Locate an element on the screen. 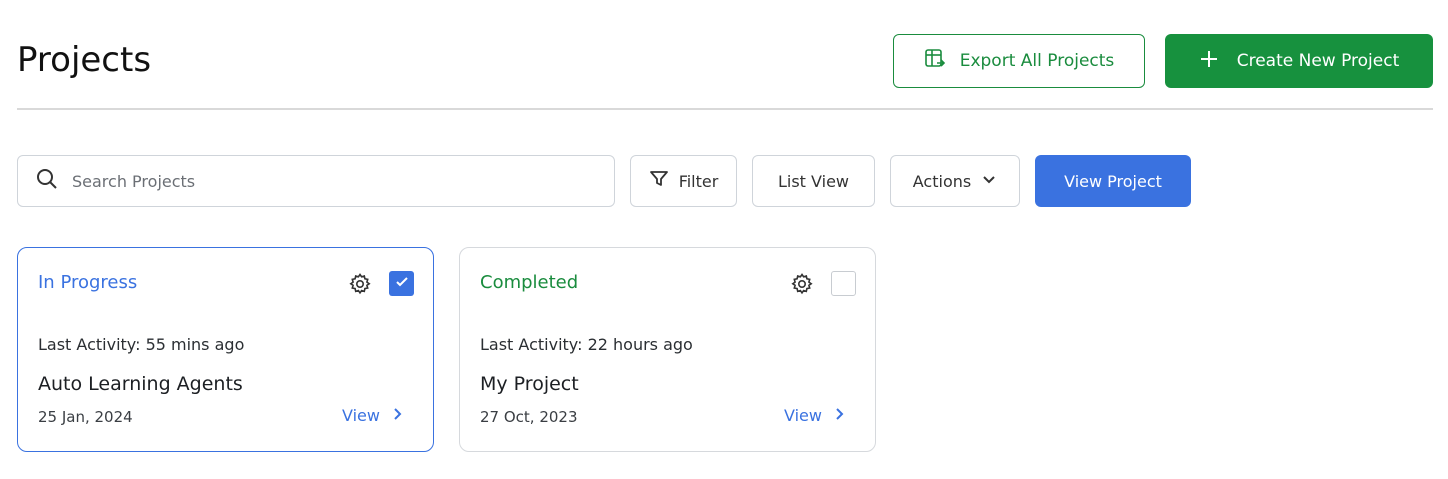 This screenshot has width=1448, height=479. filter-label: Filter is located at coordinates (698, 181).